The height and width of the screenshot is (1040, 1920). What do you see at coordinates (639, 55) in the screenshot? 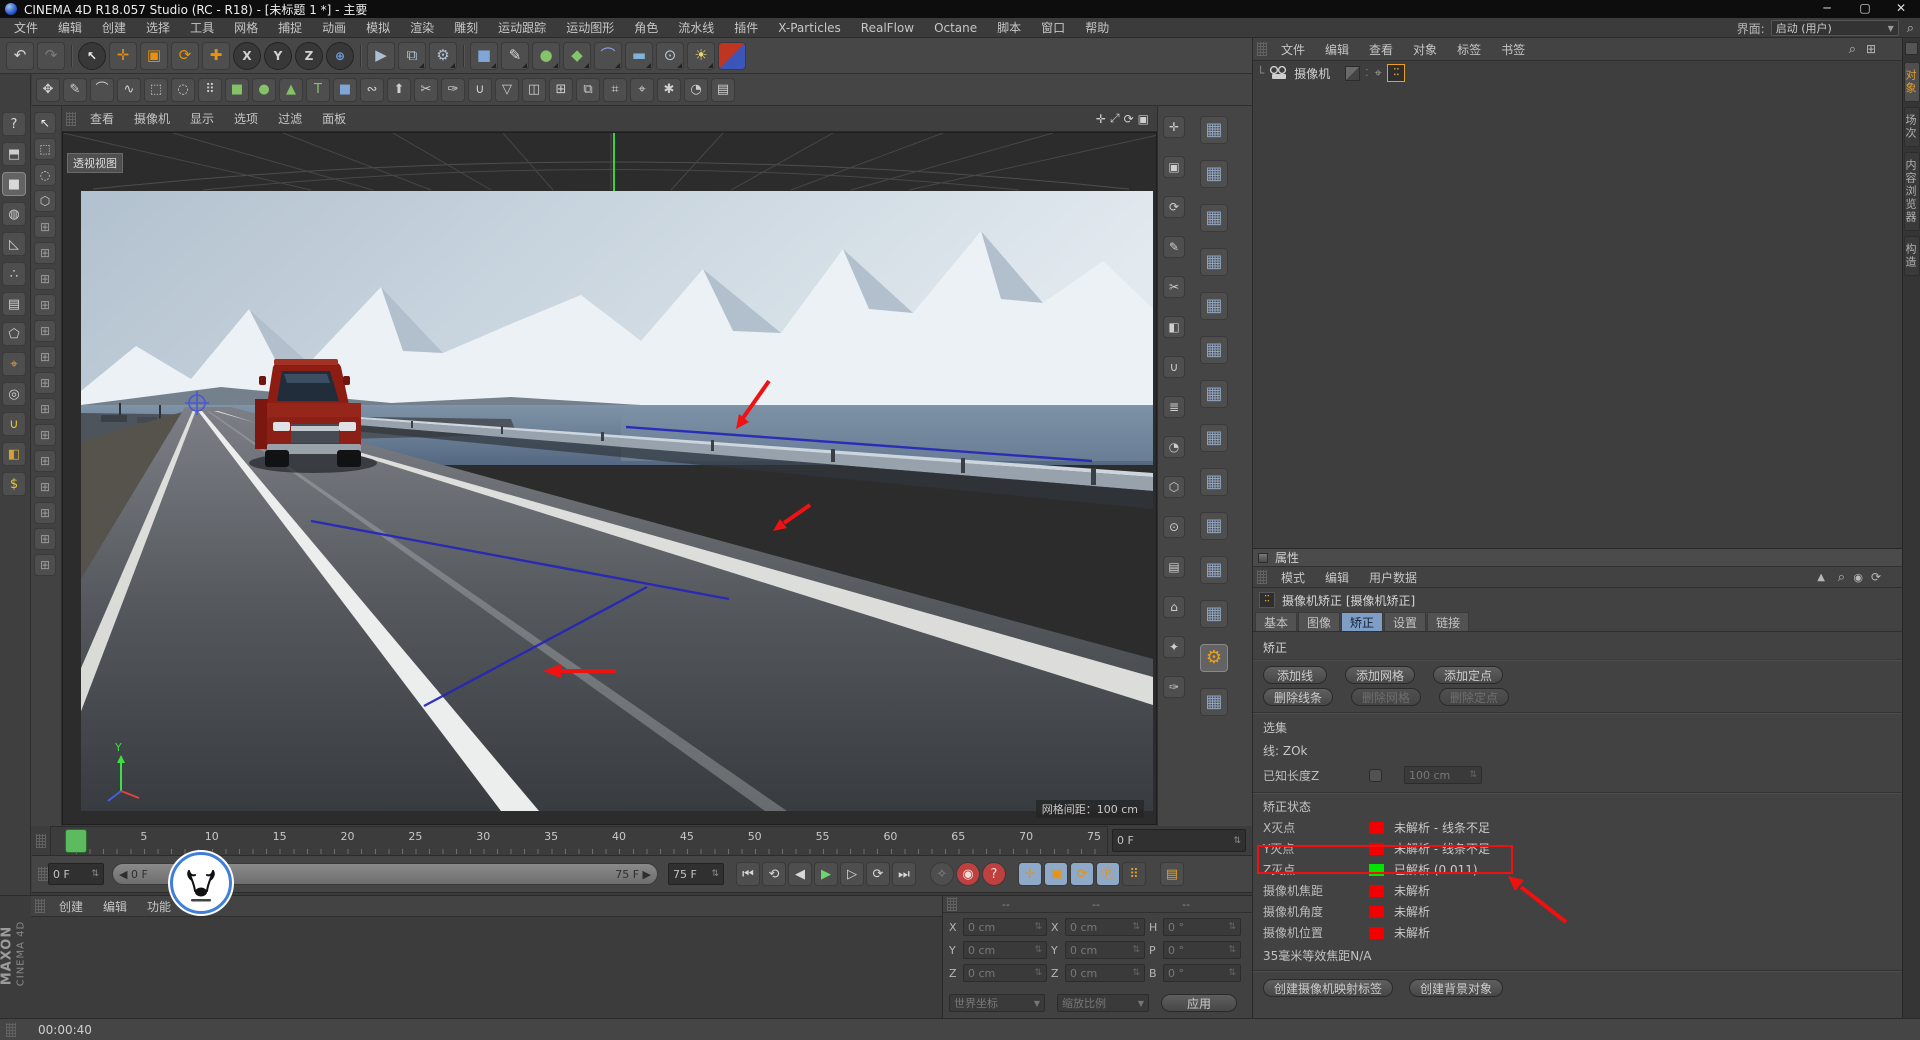
I see `environment-floor-icon: ▬` at bounding box center [639, 55].